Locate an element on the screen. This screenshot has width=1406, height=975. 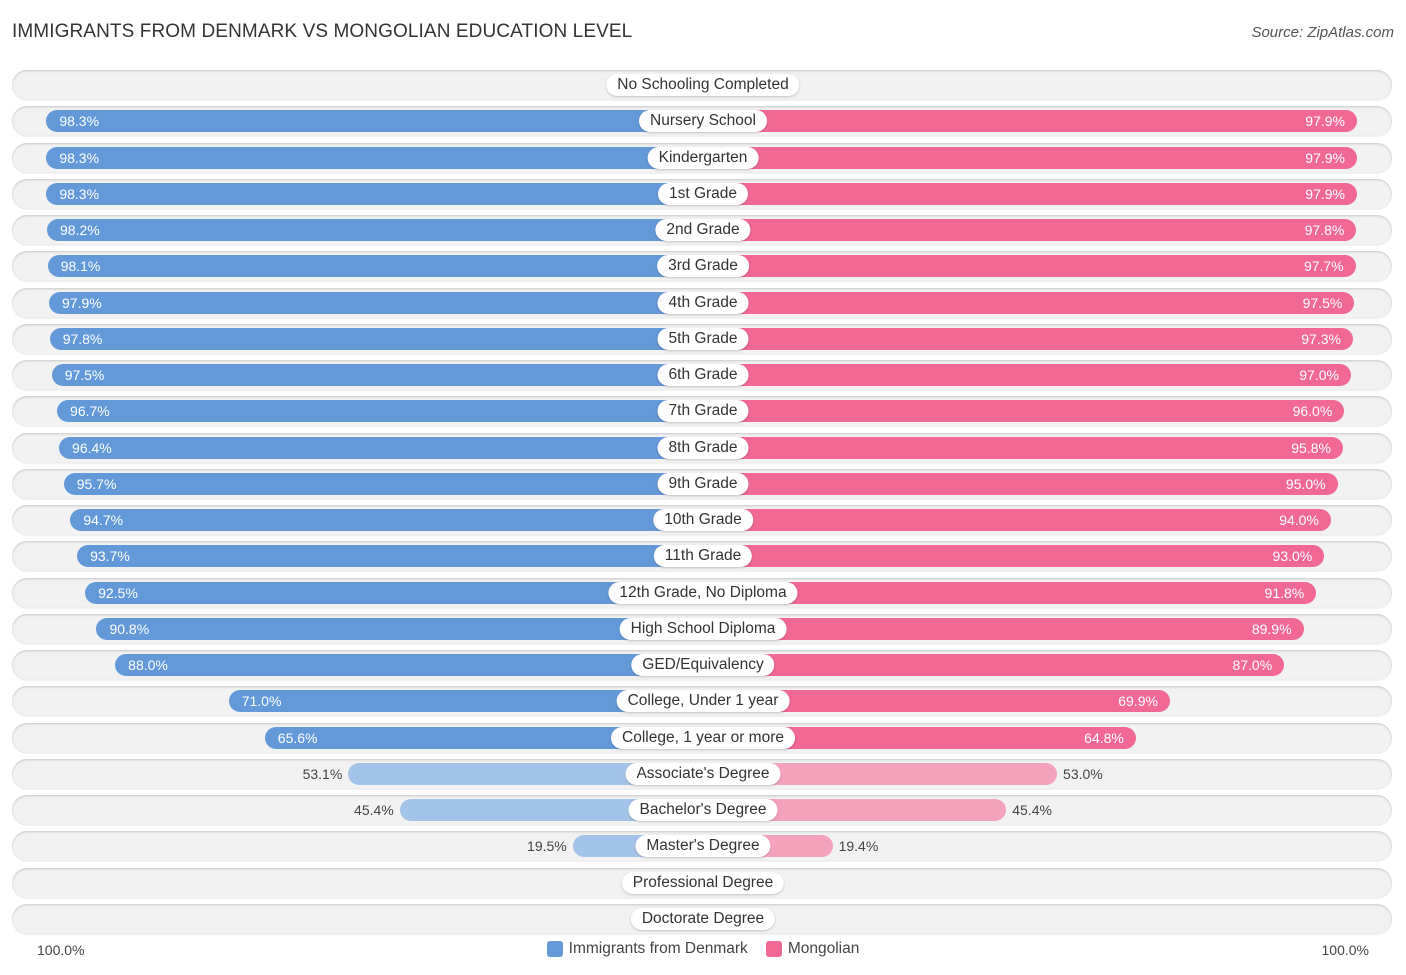
value-label-denmark: 96.4% is located at coordinates (92, 447).